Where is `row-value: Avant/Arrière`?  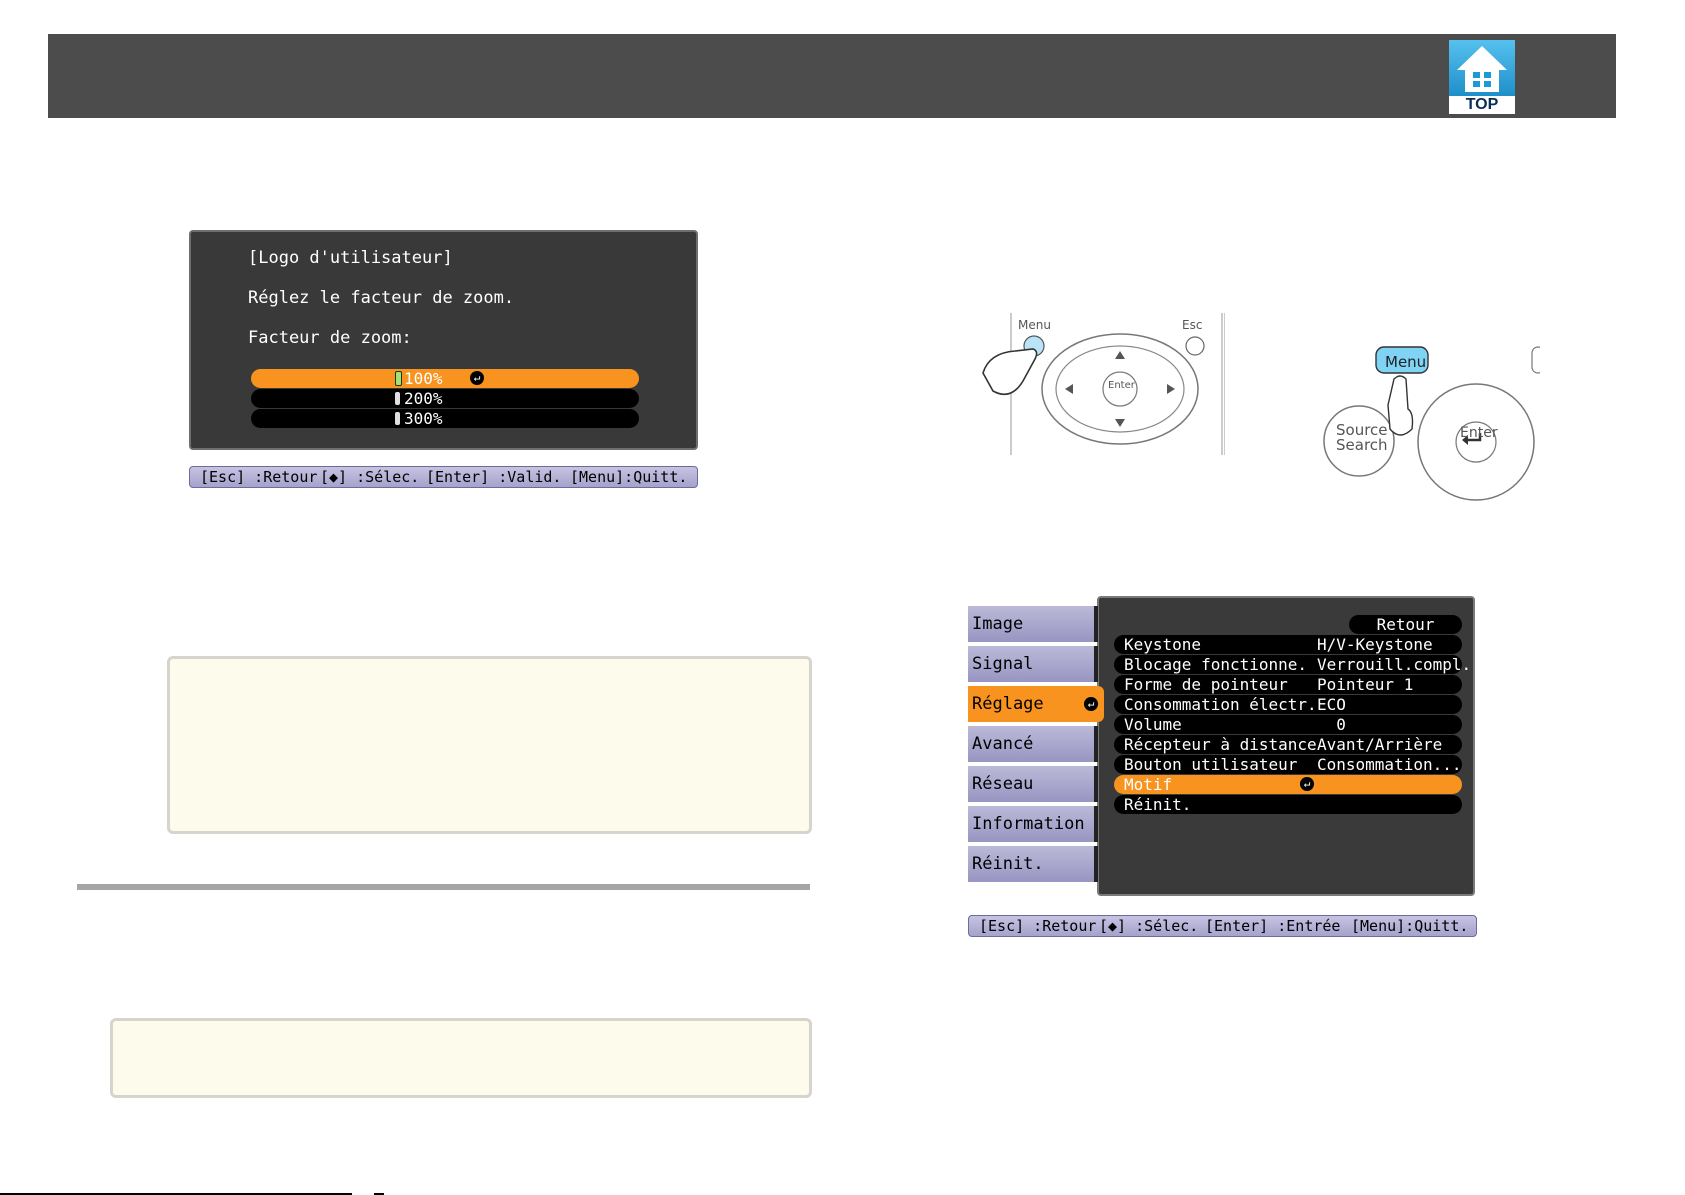 row-value: Avant/Arrière is located at coordinates (1380, 744).